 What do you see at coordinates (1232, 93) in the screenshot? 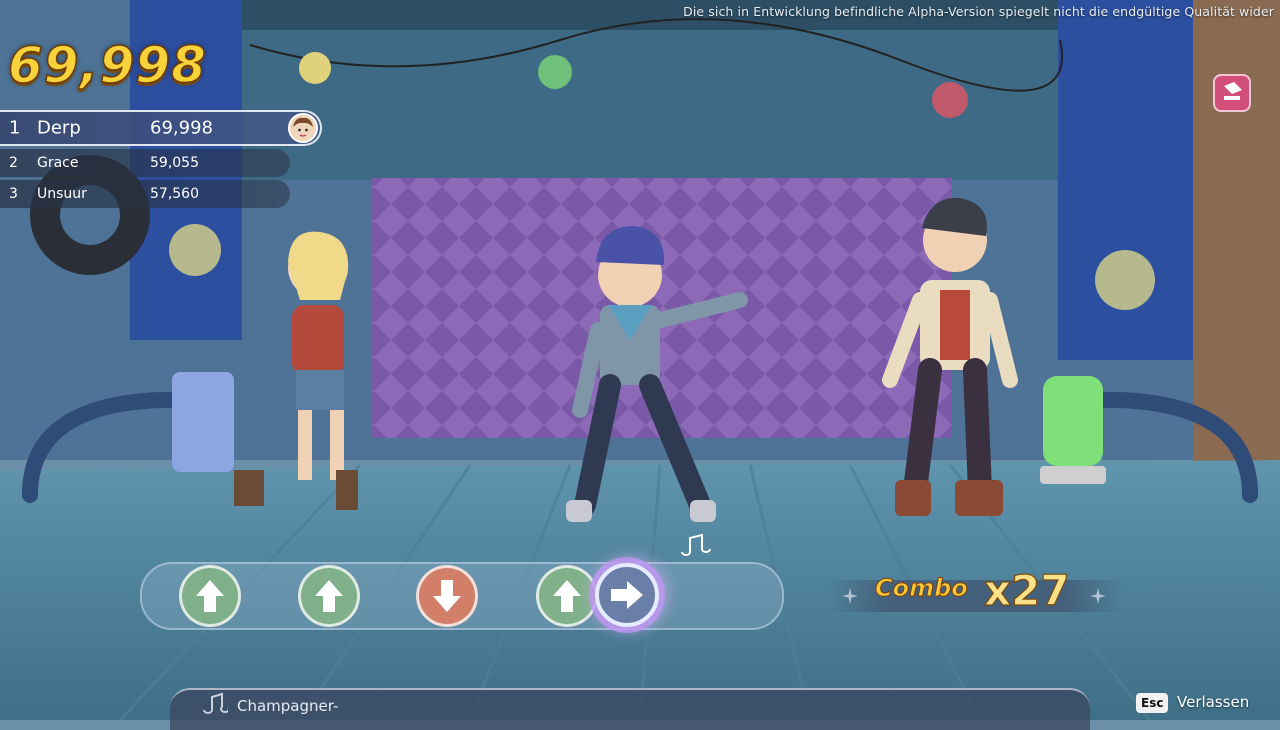
I see `menu-badge-icon` at bounding box center [1232, 93].